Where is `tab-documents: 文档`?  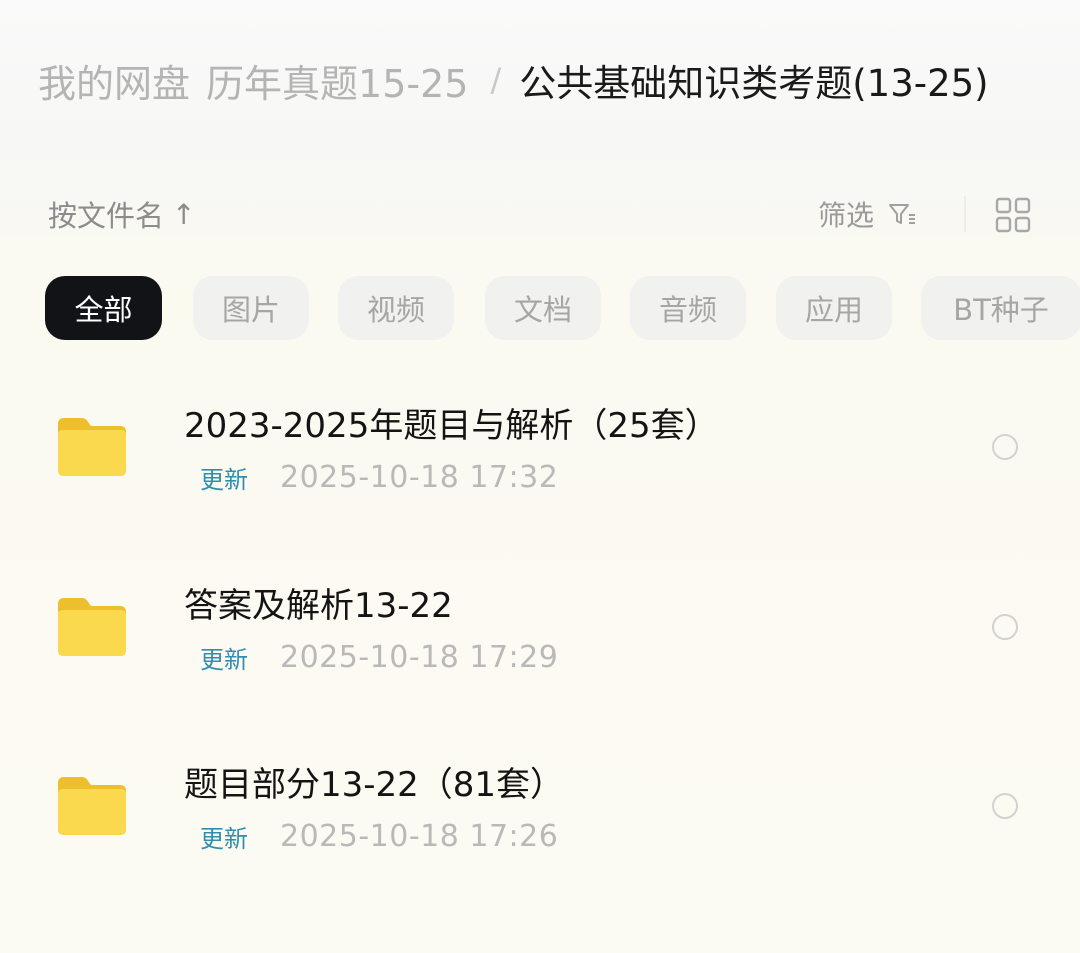
tab-documents: 文档 is located at coordinates (543, 308).